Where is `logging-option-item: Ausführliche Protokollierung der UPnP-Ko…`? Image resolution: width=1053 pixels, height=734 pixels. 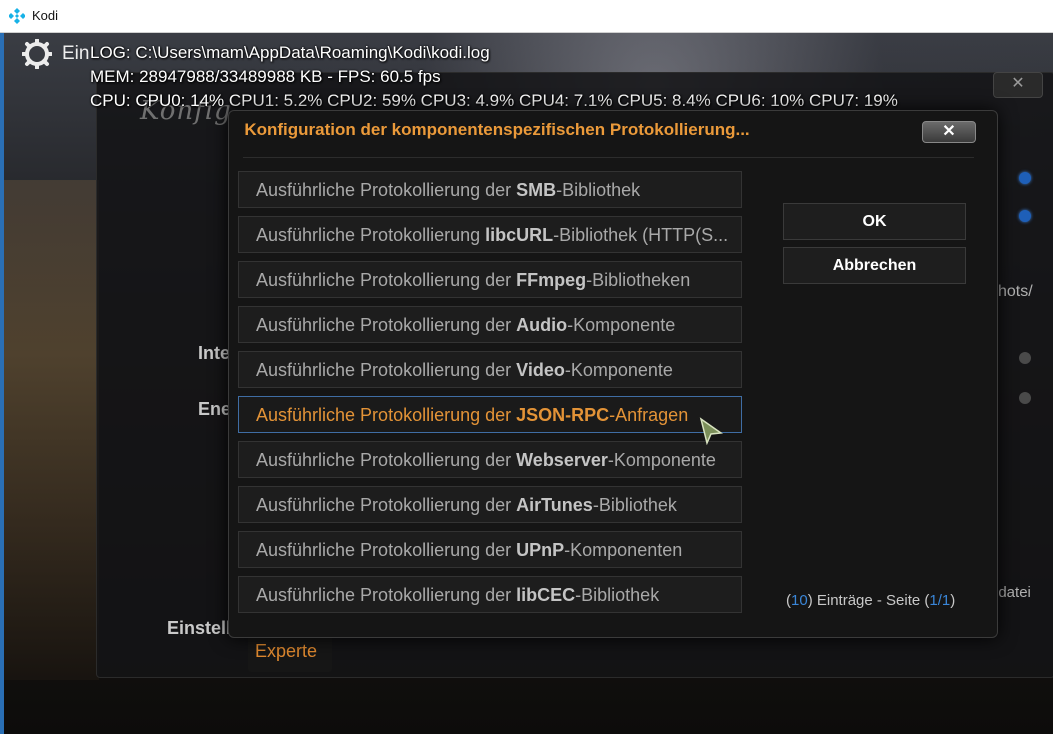 logging-option-item: Ausführliche Protokollierung der UPnP-Ko… is located at coordinates (490, 549).